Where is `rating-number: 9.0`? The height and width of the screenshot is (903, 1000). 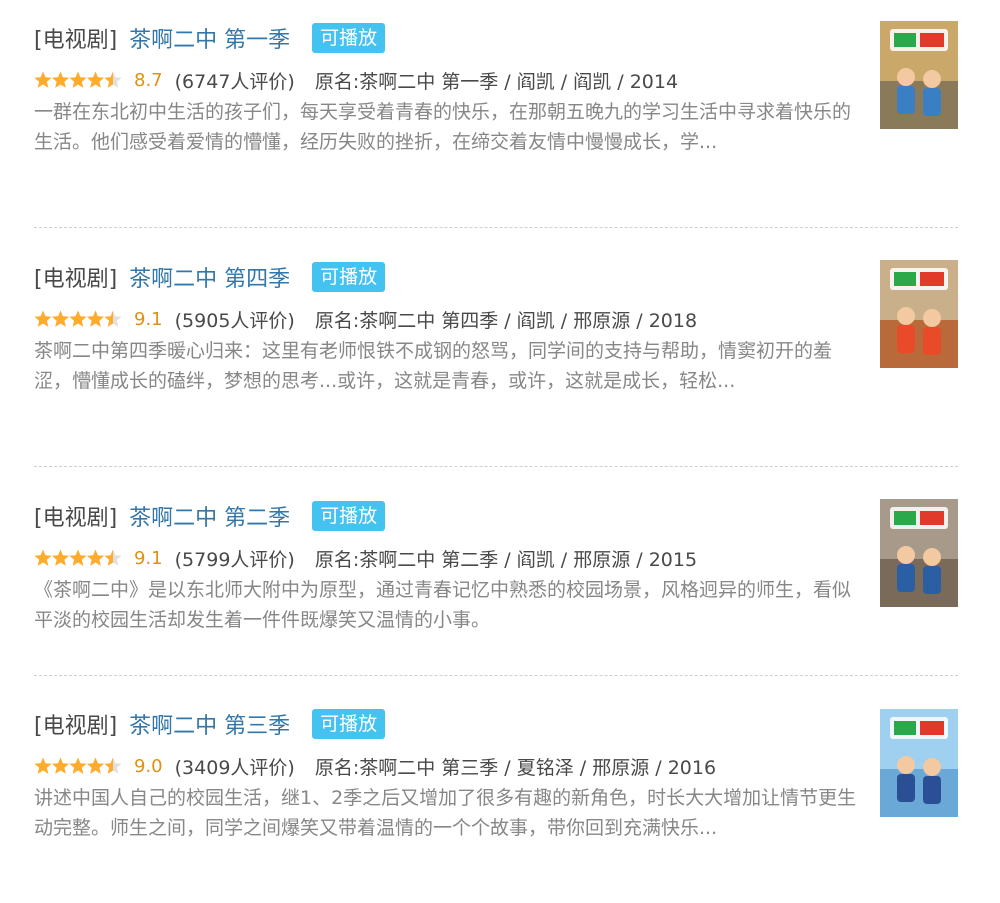 rating-number: 9.0 is located at coordinates (148, 766).